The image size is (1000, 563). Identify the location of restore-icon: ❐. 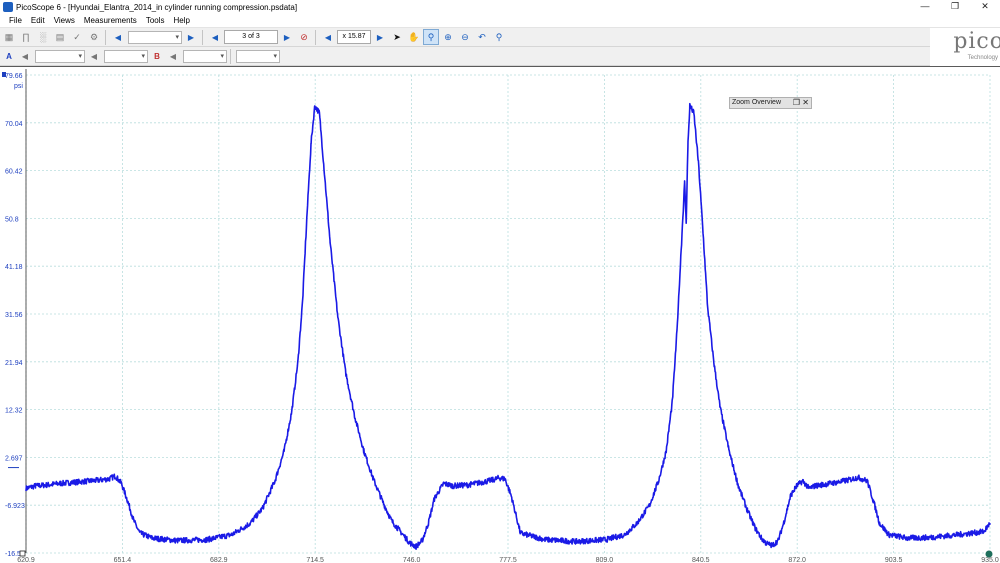
(796, 102).